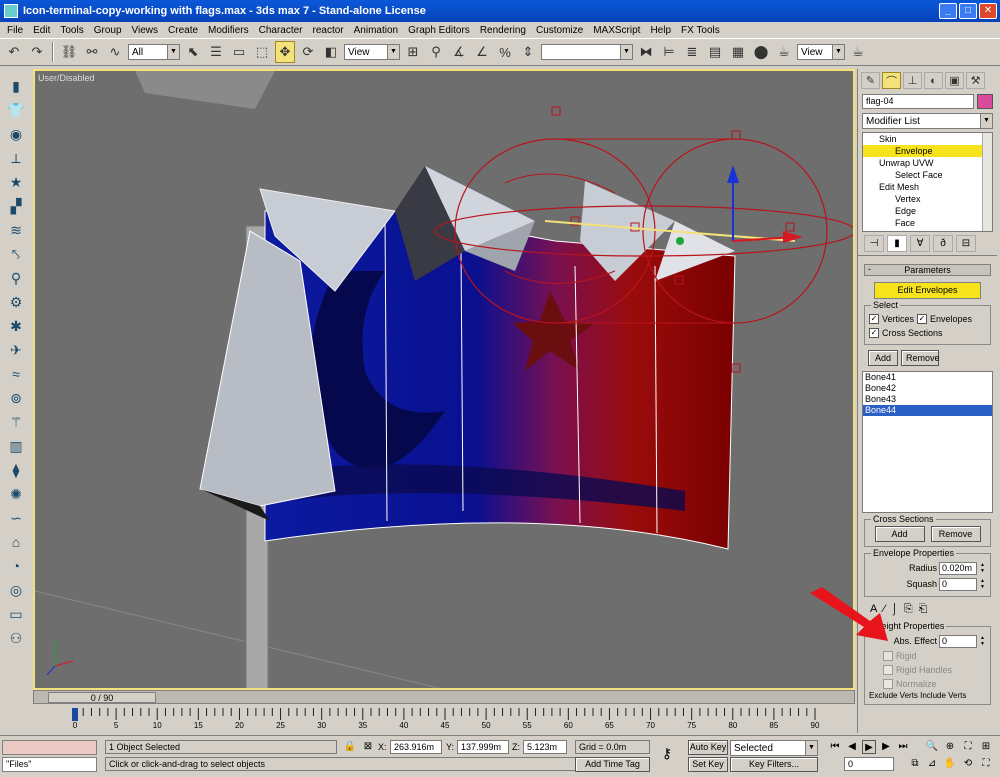 The height and width of the screenshot is (777, 1000). Describe the element at coordinates (239, 52) in the screenshot. I see `rectangular-selection-icon: ▭` at that location.